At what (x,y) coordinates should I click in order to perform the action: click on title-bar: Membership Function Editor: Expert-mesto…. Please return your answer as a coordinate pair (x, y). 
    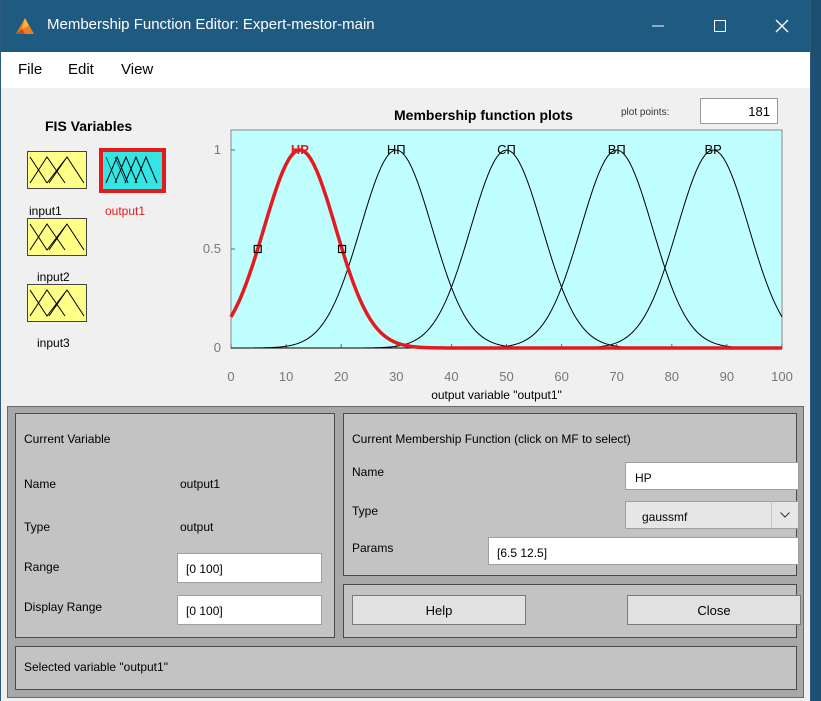
    Looking at the image, I should click on (405, 26).